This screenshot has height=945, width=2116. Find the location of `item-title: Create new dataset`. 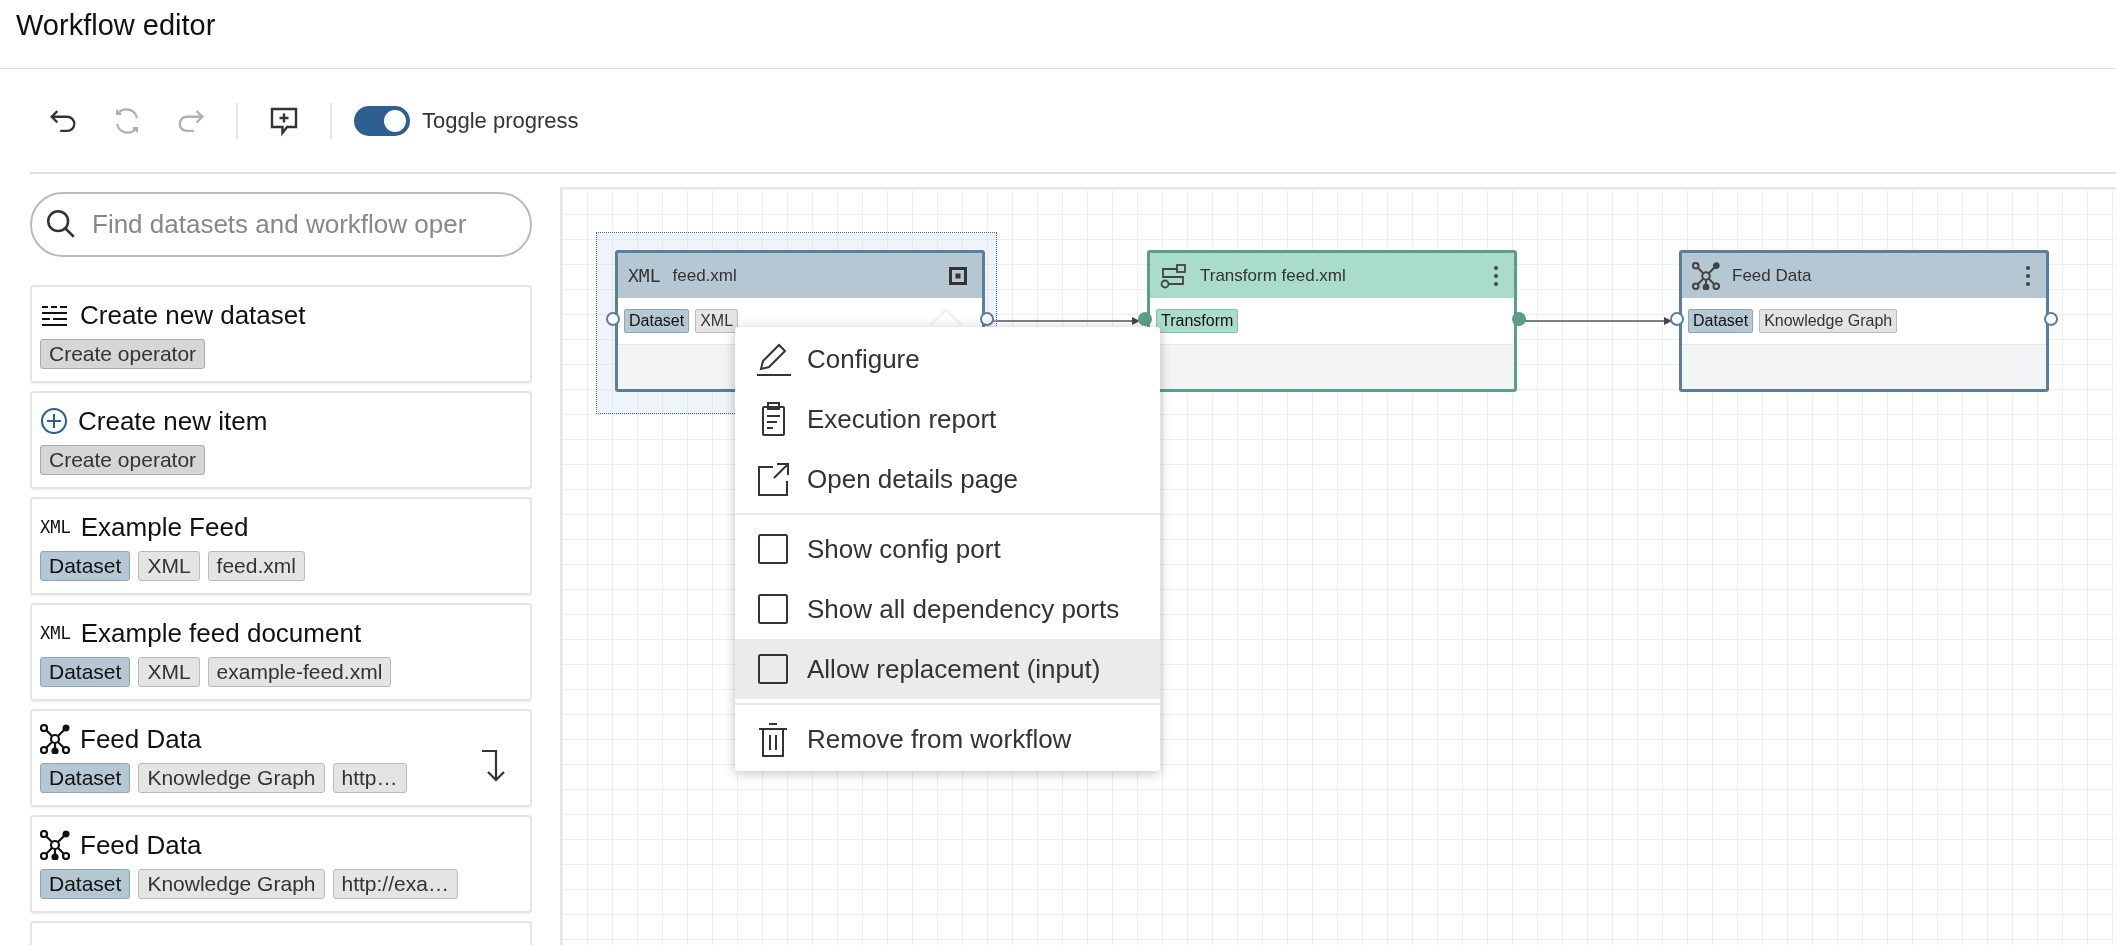

item-title: Create new dataset is located at coordinates (193, 315).